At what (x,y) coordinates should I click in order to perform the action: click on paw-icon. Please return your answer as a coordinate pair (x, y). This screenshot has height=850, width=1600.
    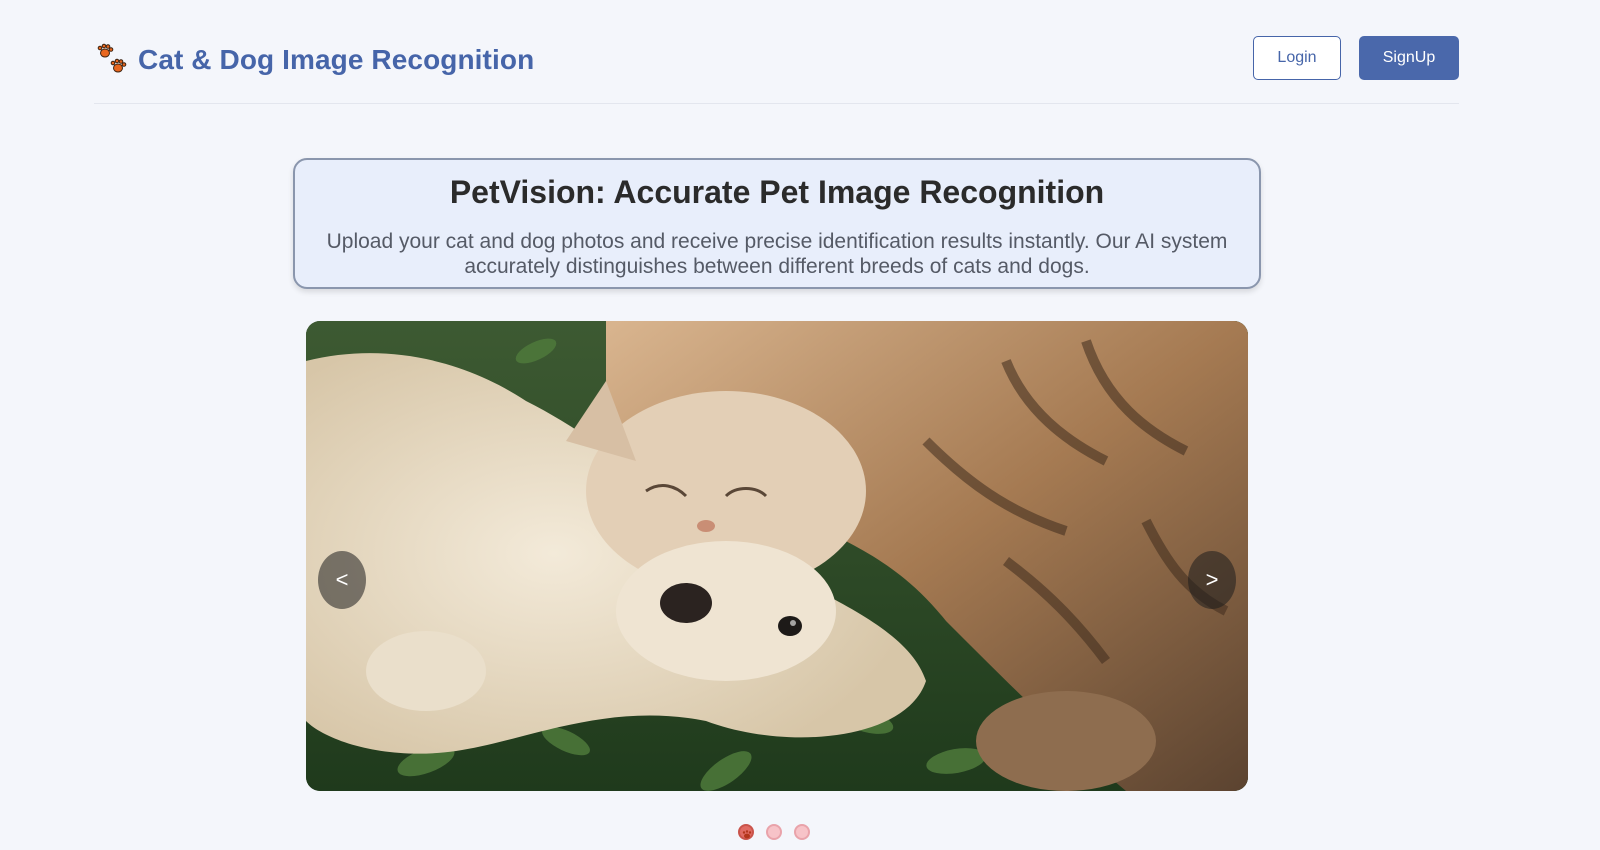
    Looking at the image, I should click on (747, 834).